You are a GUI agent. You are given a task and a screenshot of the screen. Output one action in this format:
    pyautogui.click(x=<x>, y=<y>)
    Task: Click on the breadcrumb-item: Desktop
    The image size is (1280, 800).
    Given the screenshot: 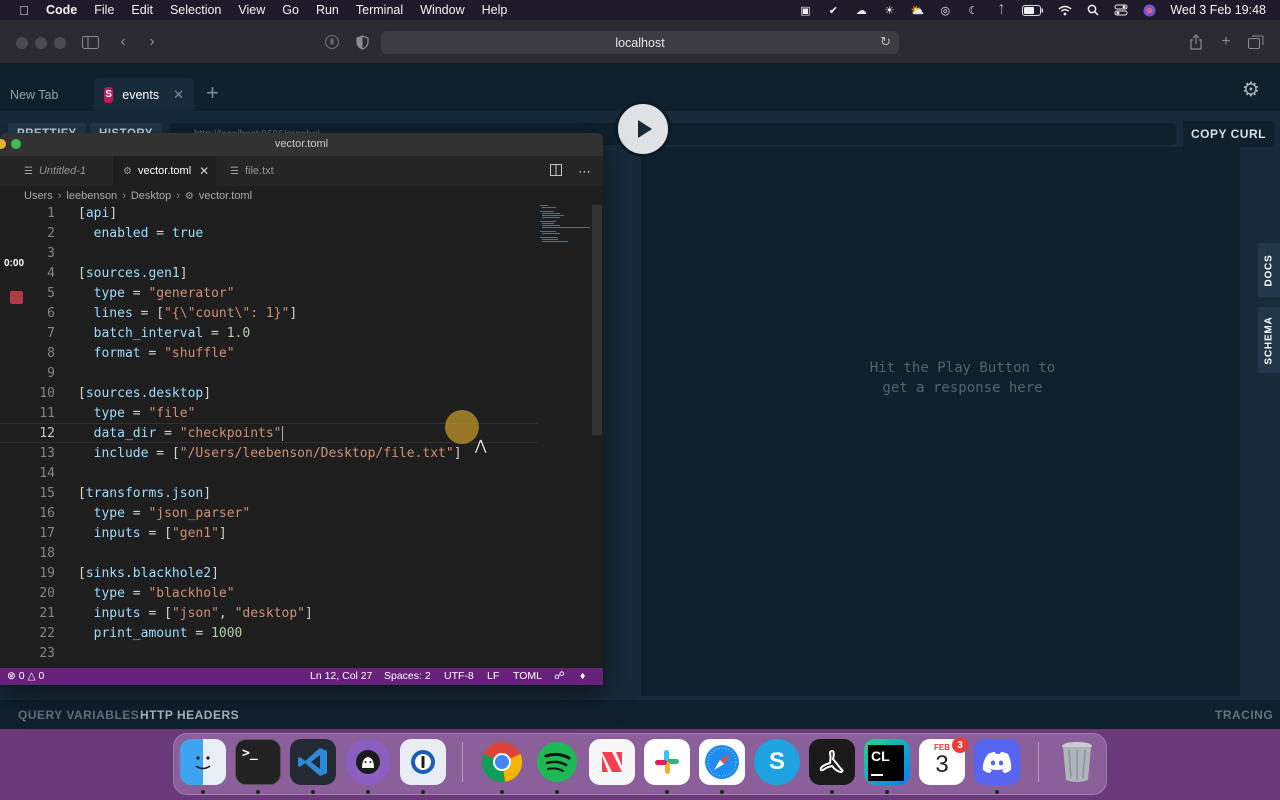 What is the action you would take?
    pyautogui.click(x=151, y=196)
    